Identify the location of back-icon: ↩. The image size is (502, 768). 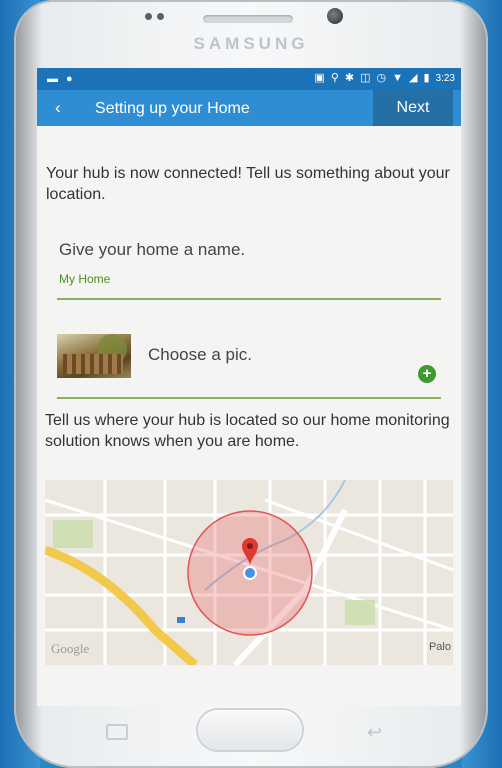
(374, 732).